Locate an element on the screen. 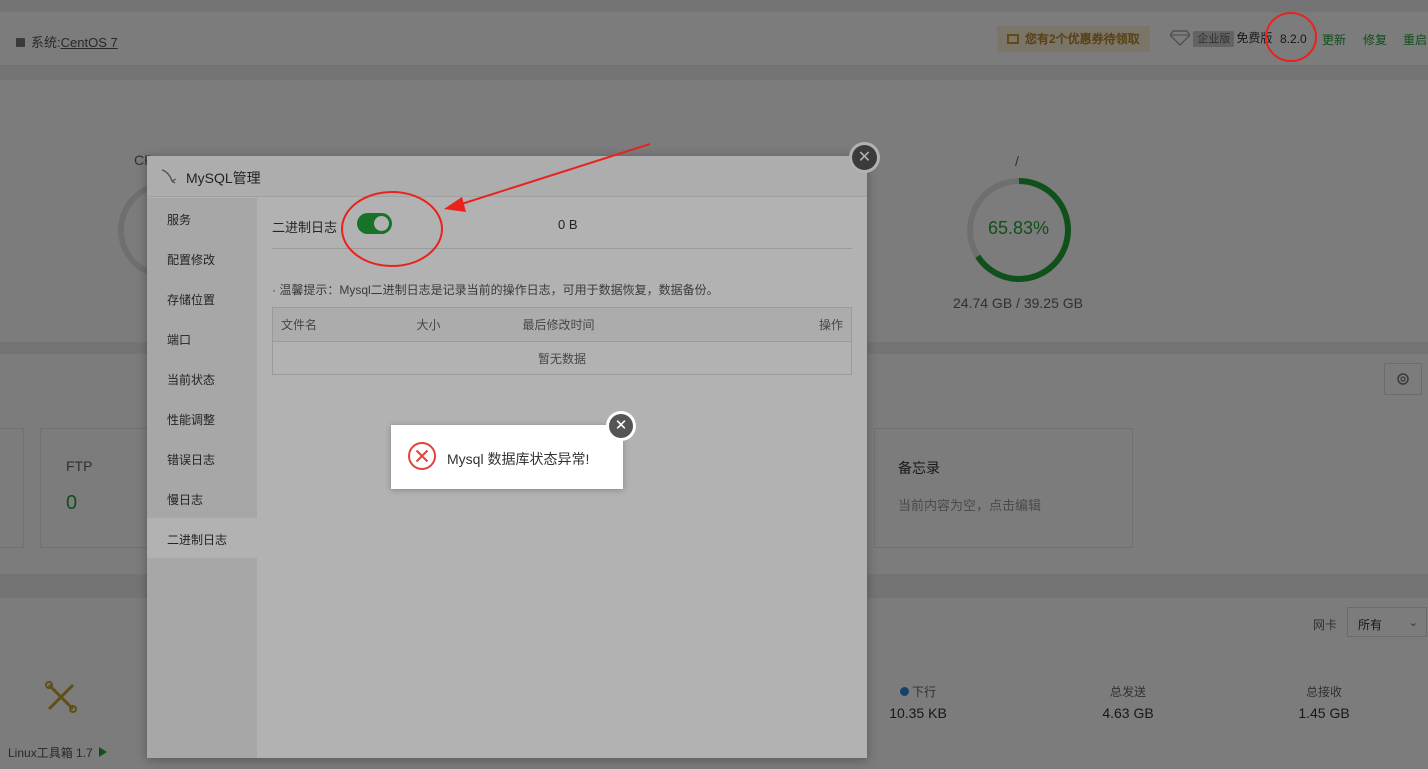  close-icon: ✕ is located at coordinates (621, 426).